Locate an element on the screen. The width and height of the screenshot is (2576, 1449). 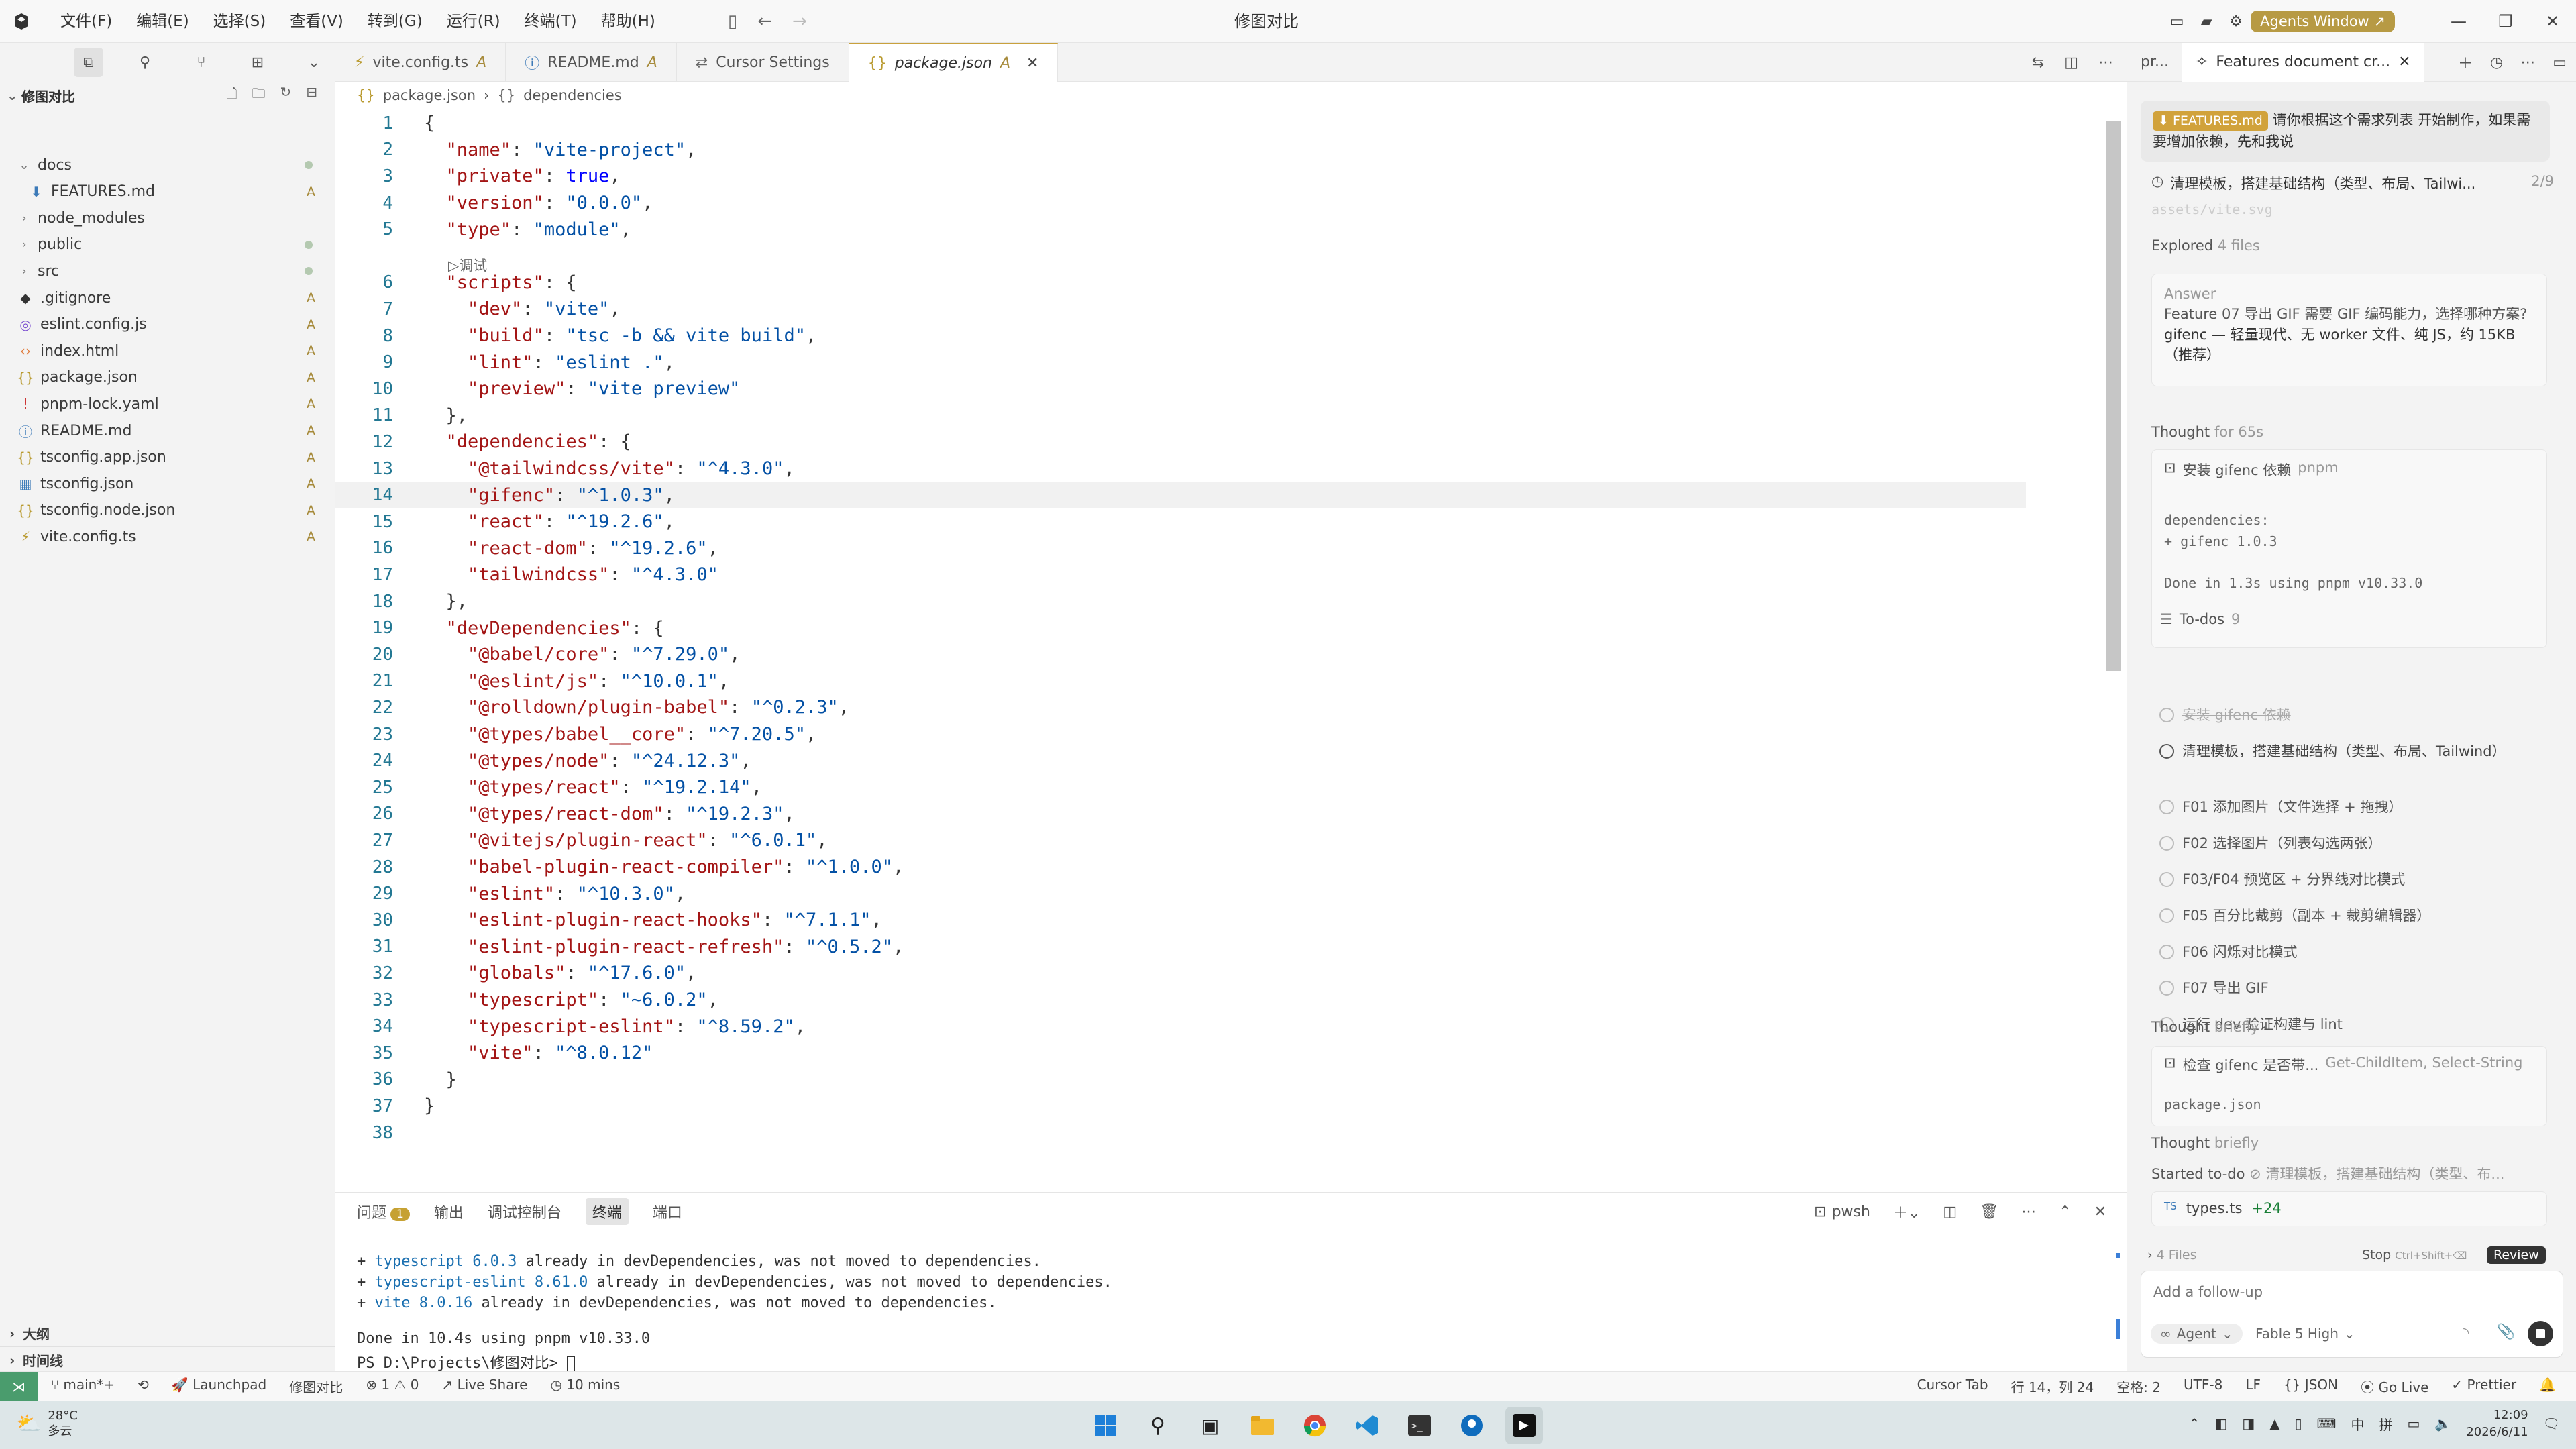
code-line: 8 "build": "tsc -b && vite build", is located at coordinates (1180, 336).